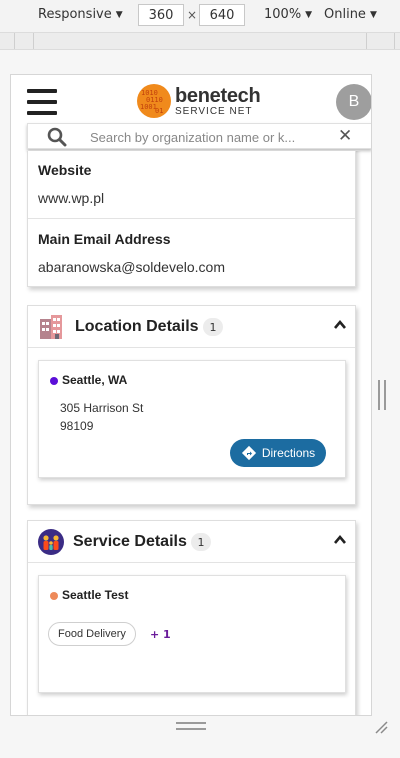 This screenshot has height=758, width=400. What do you see at coordinates (191, 198) in the screenshot?
I see `website-value: www.wp.pl` at bounding box center [191, 198].